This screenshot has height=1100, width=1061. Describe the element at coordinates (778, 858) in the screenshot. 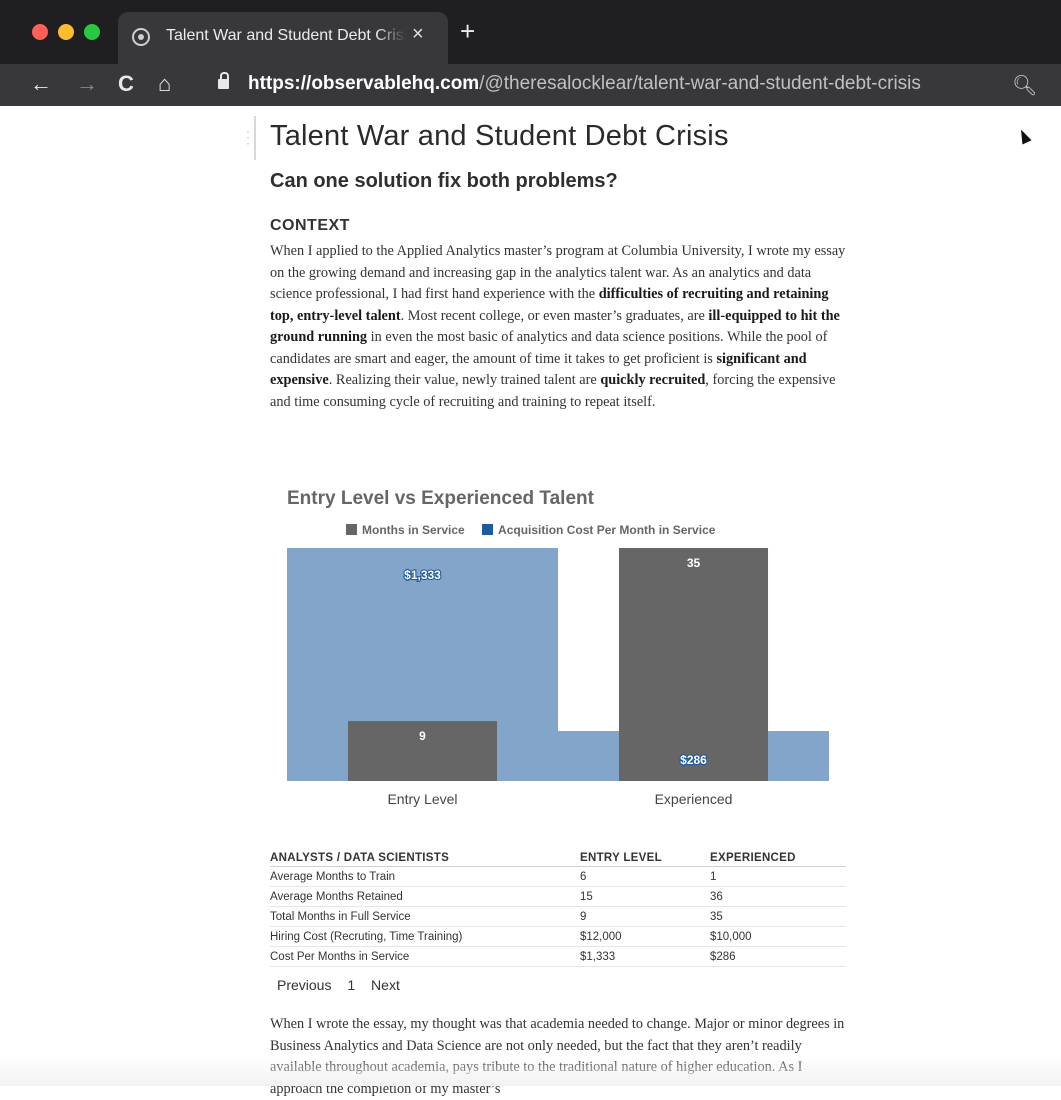

I see `column-header: EXPERIENCED` at that location.